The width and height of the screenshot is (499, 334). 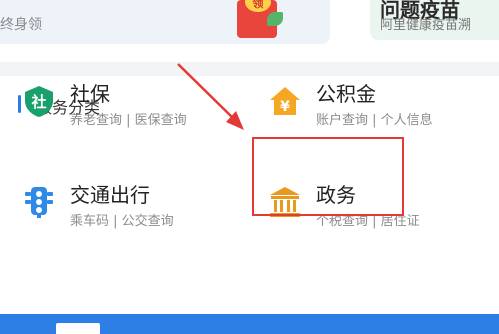 What do you see at coordinates (249, 324) in the screenshot?
I see `bottom-action-bar` at bounding box center [249, 324].